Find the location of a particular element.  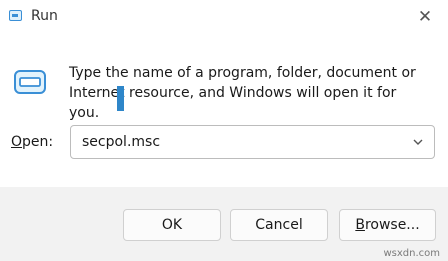

chevron-down-icon is located at coordinates (418, 142).